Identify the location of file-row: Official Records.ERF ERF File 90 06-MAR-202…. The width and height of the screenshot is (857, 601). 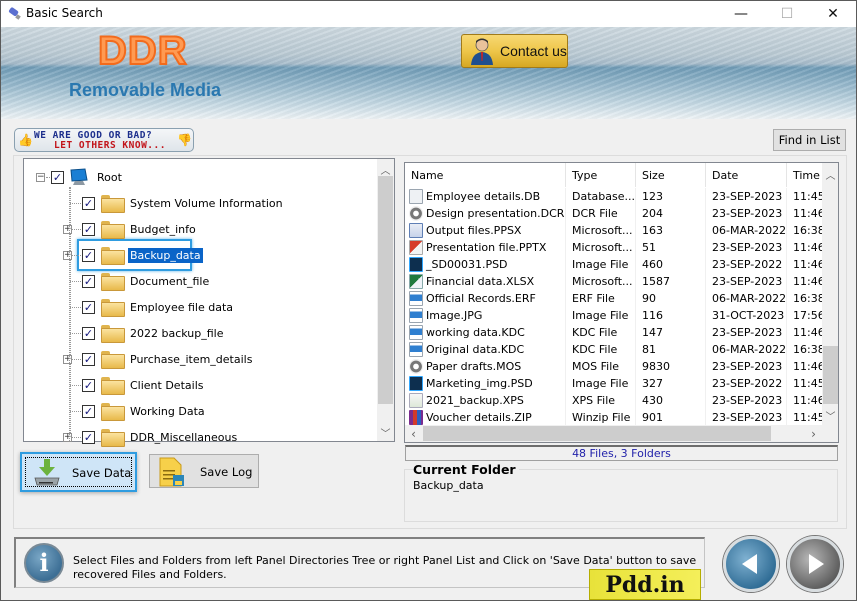
(614, 298).